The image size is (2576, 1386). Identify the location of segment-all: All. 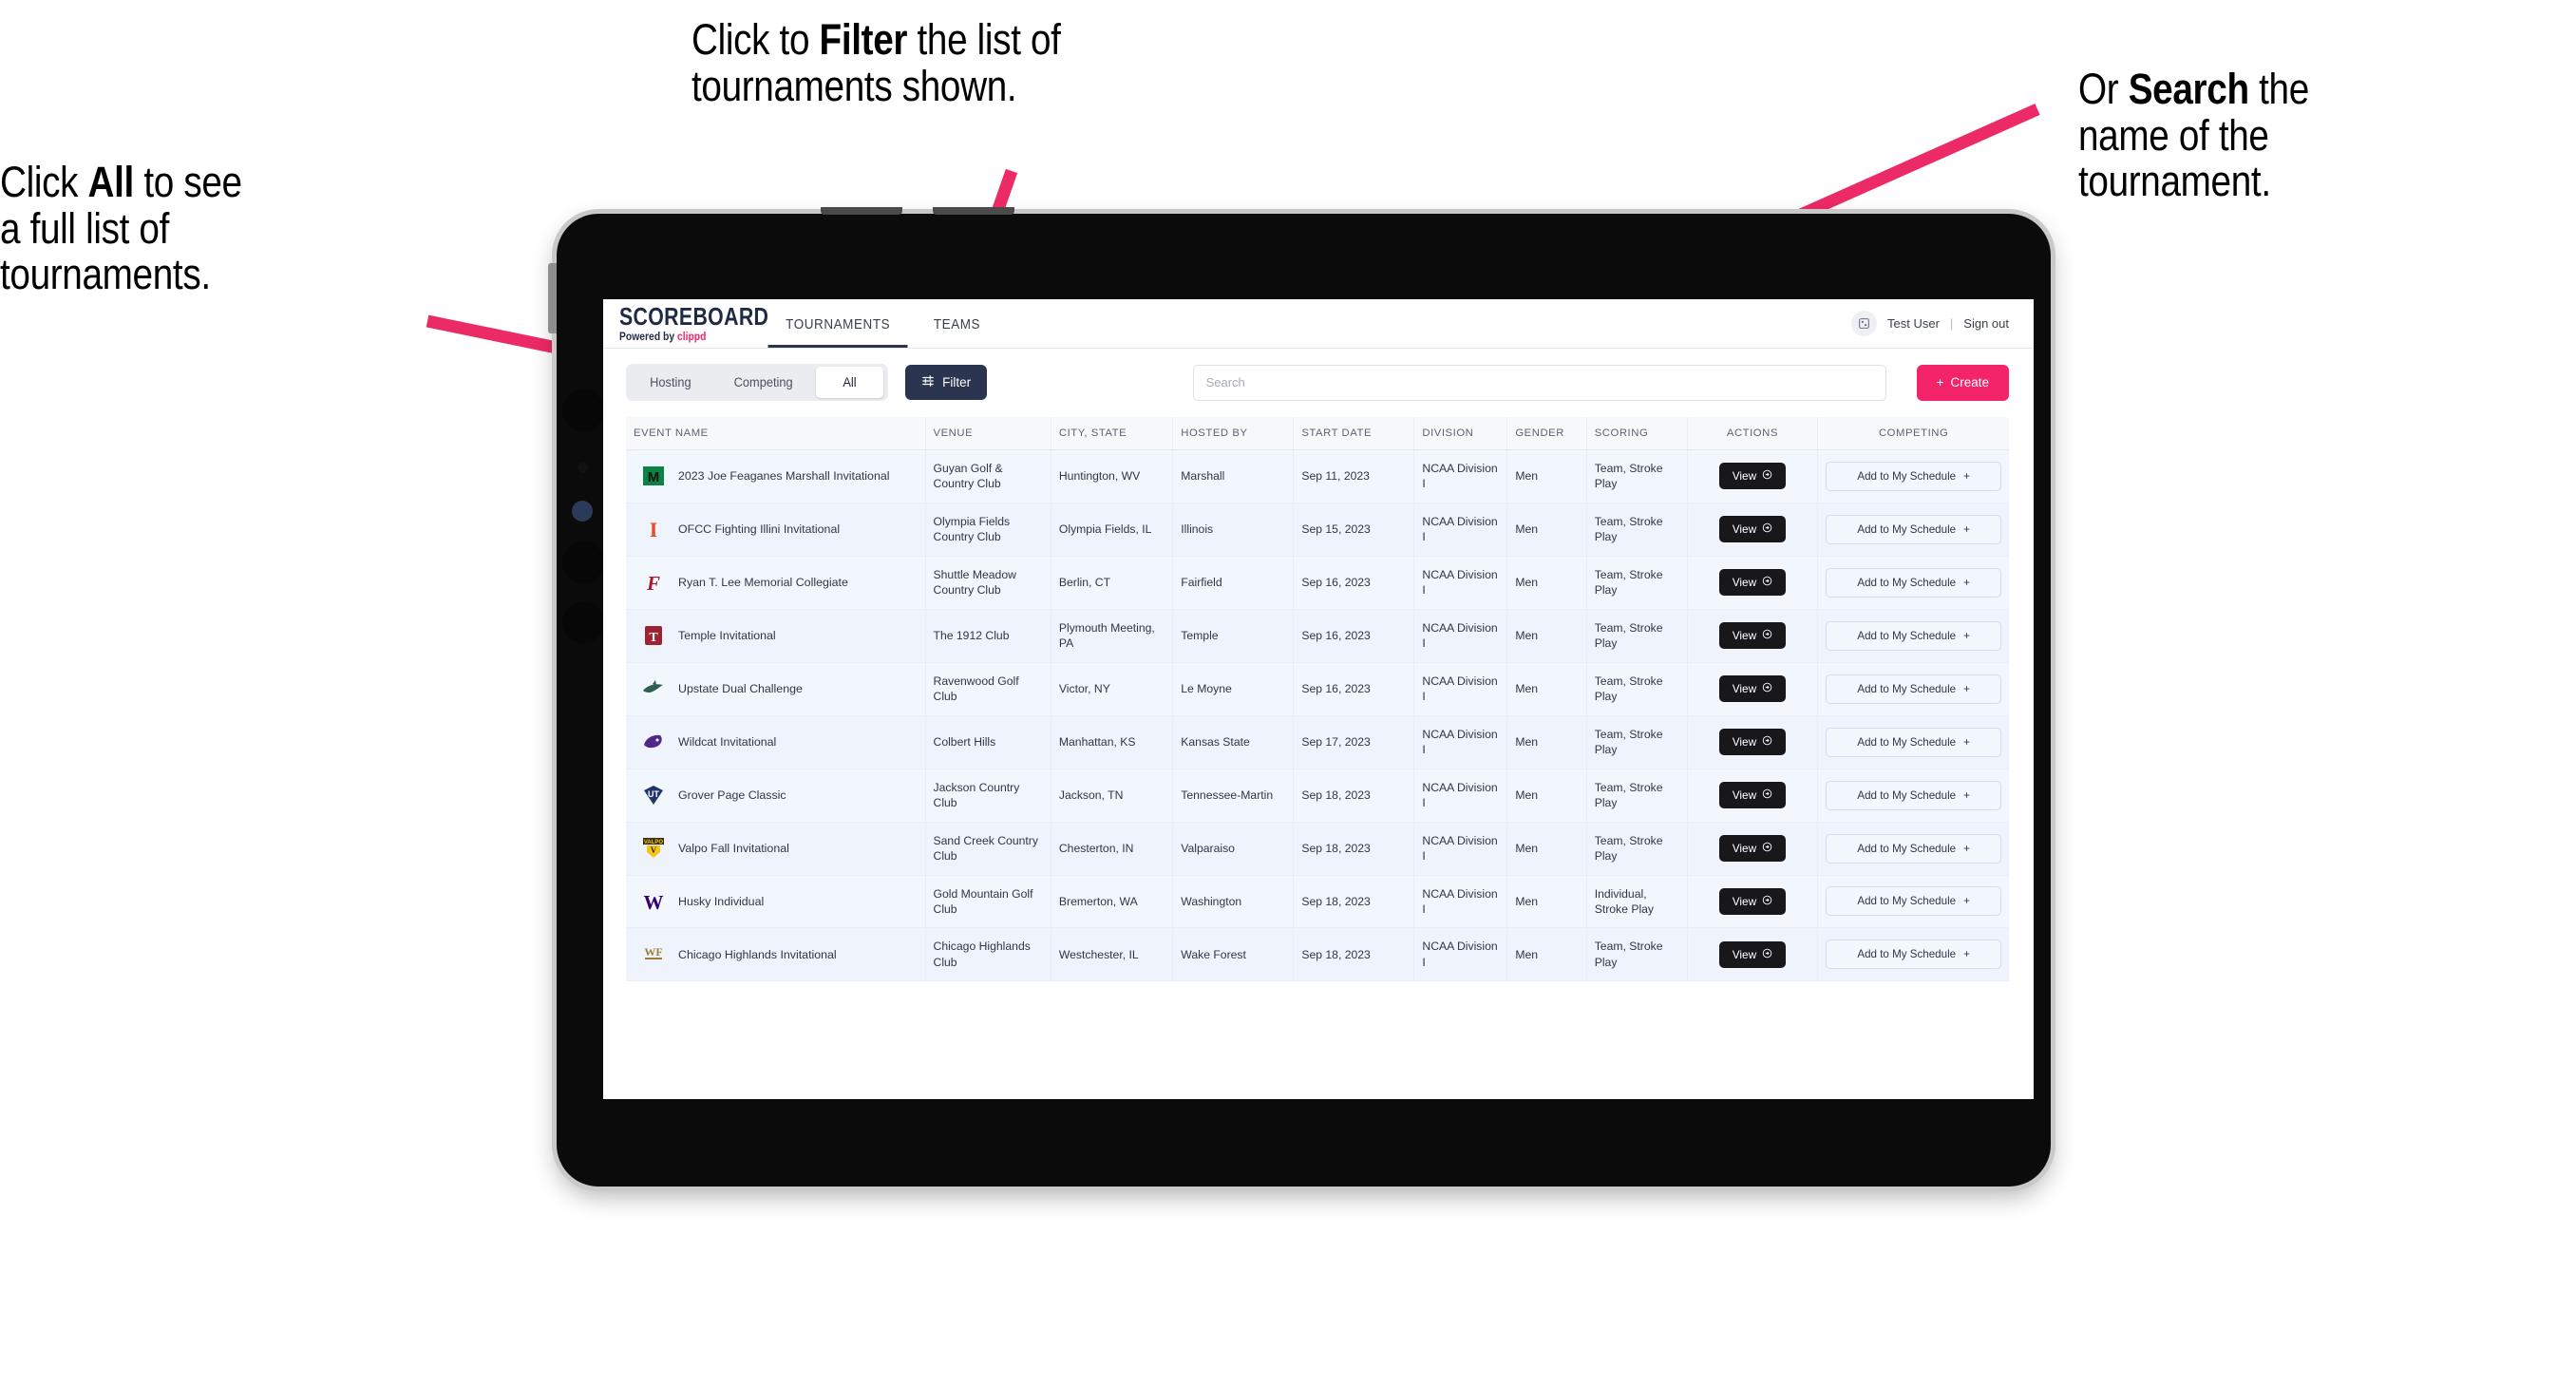
(849, 382).